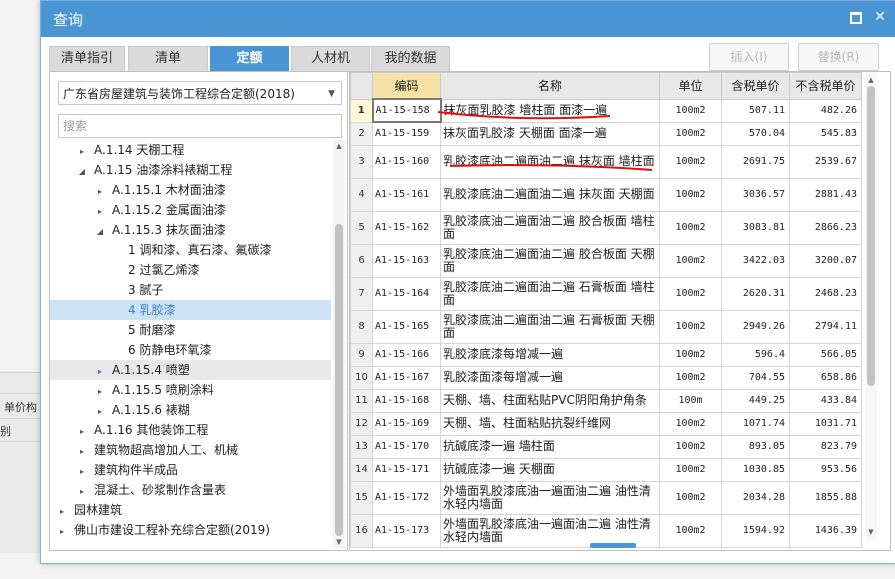  I want to click on tree-item: 5 耐磨漆, so click(190, 330).